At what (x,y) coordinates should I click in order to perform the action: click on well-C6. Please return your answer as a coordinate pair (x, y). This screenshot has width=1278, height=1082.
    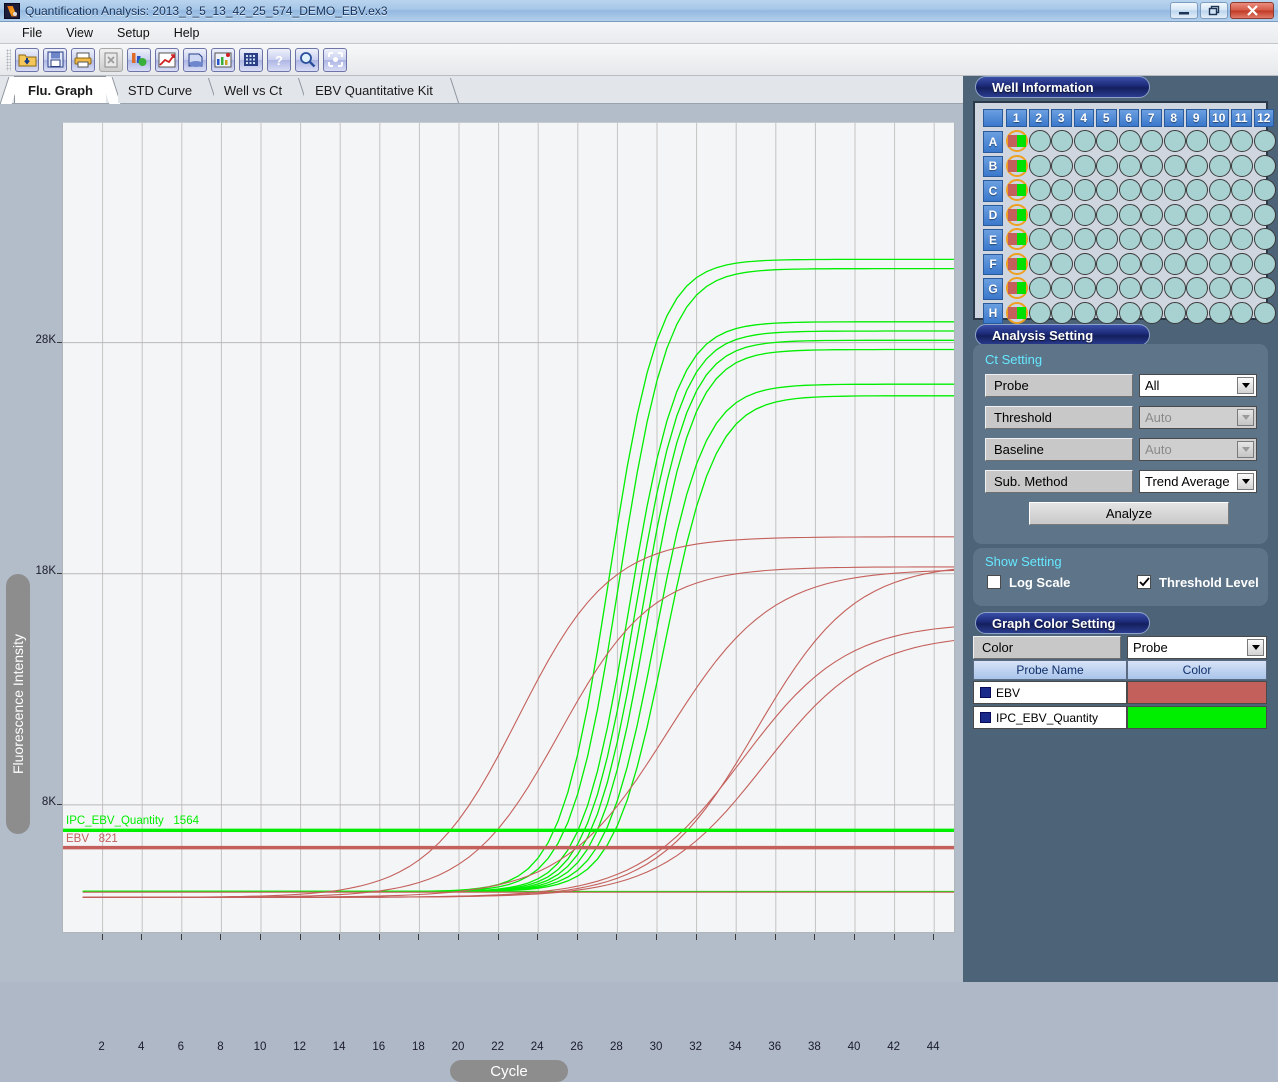
    Looking at the image, I should click on (1129, 190).